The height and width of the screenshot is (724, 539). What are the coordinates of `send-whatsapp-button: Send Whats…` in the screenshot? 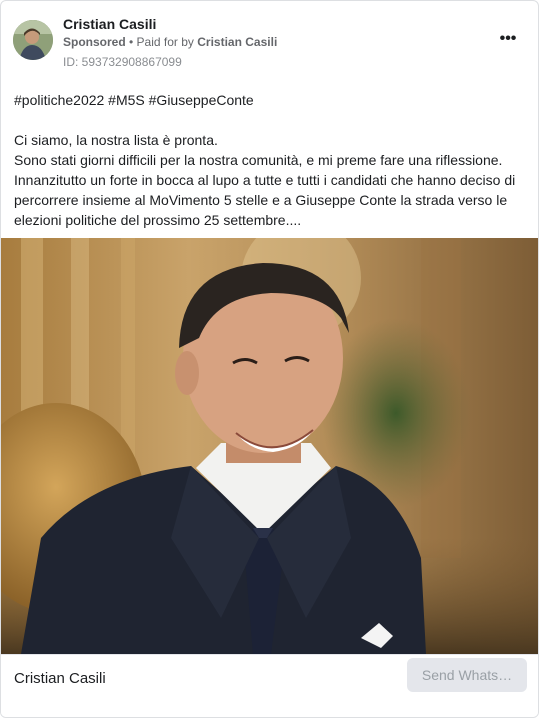 It's located at (467, 675).